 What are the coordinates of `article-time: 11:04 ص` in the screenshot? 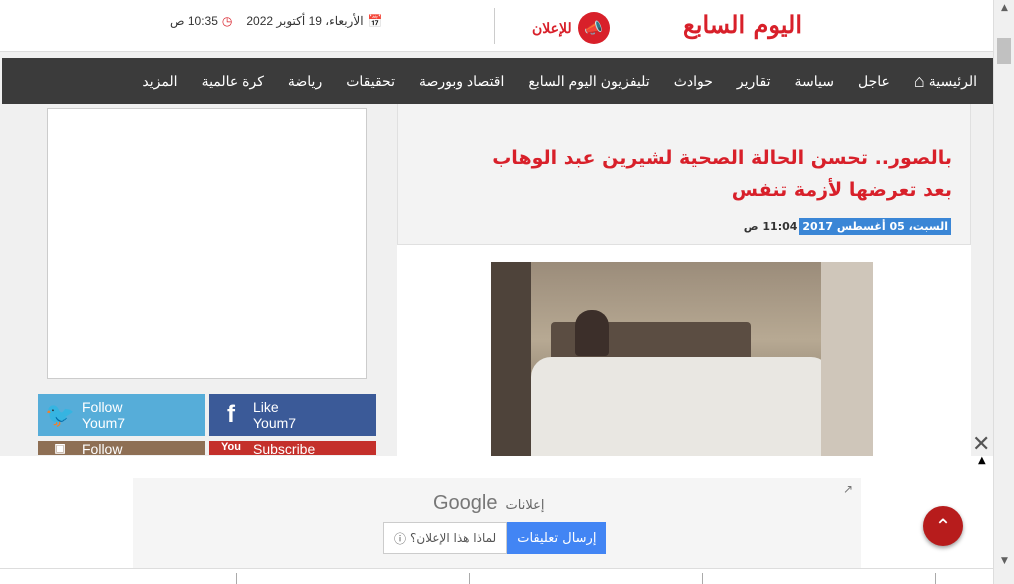 It's located at (770, 226).